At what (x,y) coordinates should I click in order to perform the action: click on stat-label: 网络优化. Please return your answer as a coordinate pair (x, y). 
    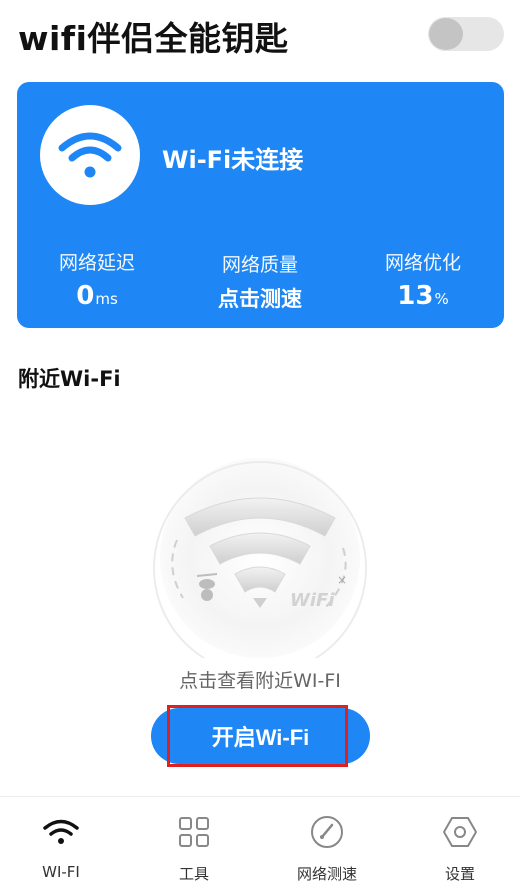
    Looking at the image, I should click on (422, 263).